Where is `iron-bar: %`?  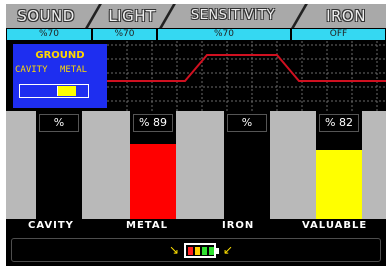 iron-bar: % is located at coordinates (247, 165).